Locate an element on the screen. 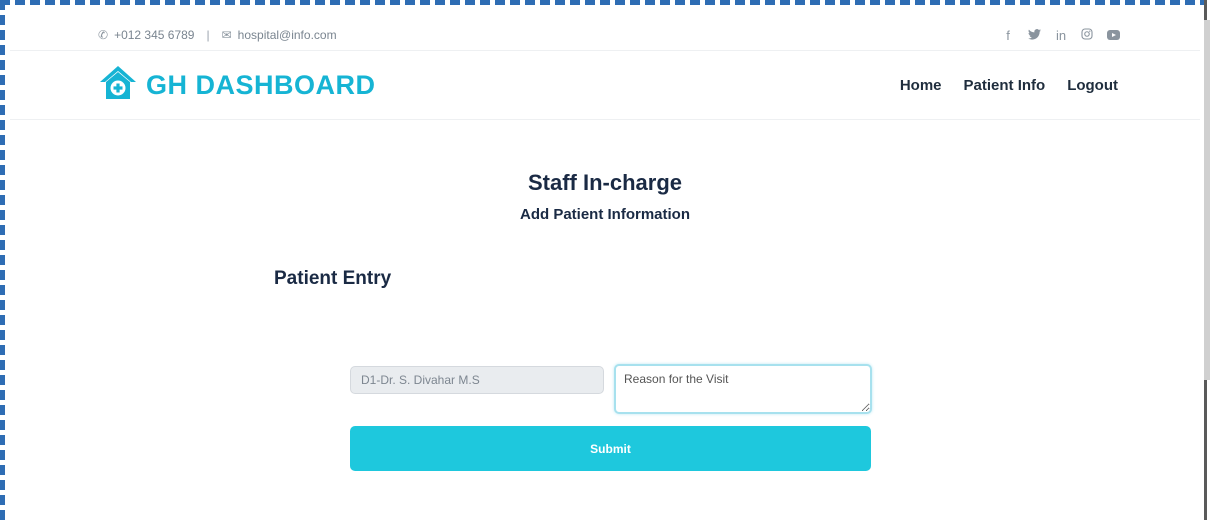 The image size is (1210, 520). youtube-icon is located at coordinates (1113, 35).